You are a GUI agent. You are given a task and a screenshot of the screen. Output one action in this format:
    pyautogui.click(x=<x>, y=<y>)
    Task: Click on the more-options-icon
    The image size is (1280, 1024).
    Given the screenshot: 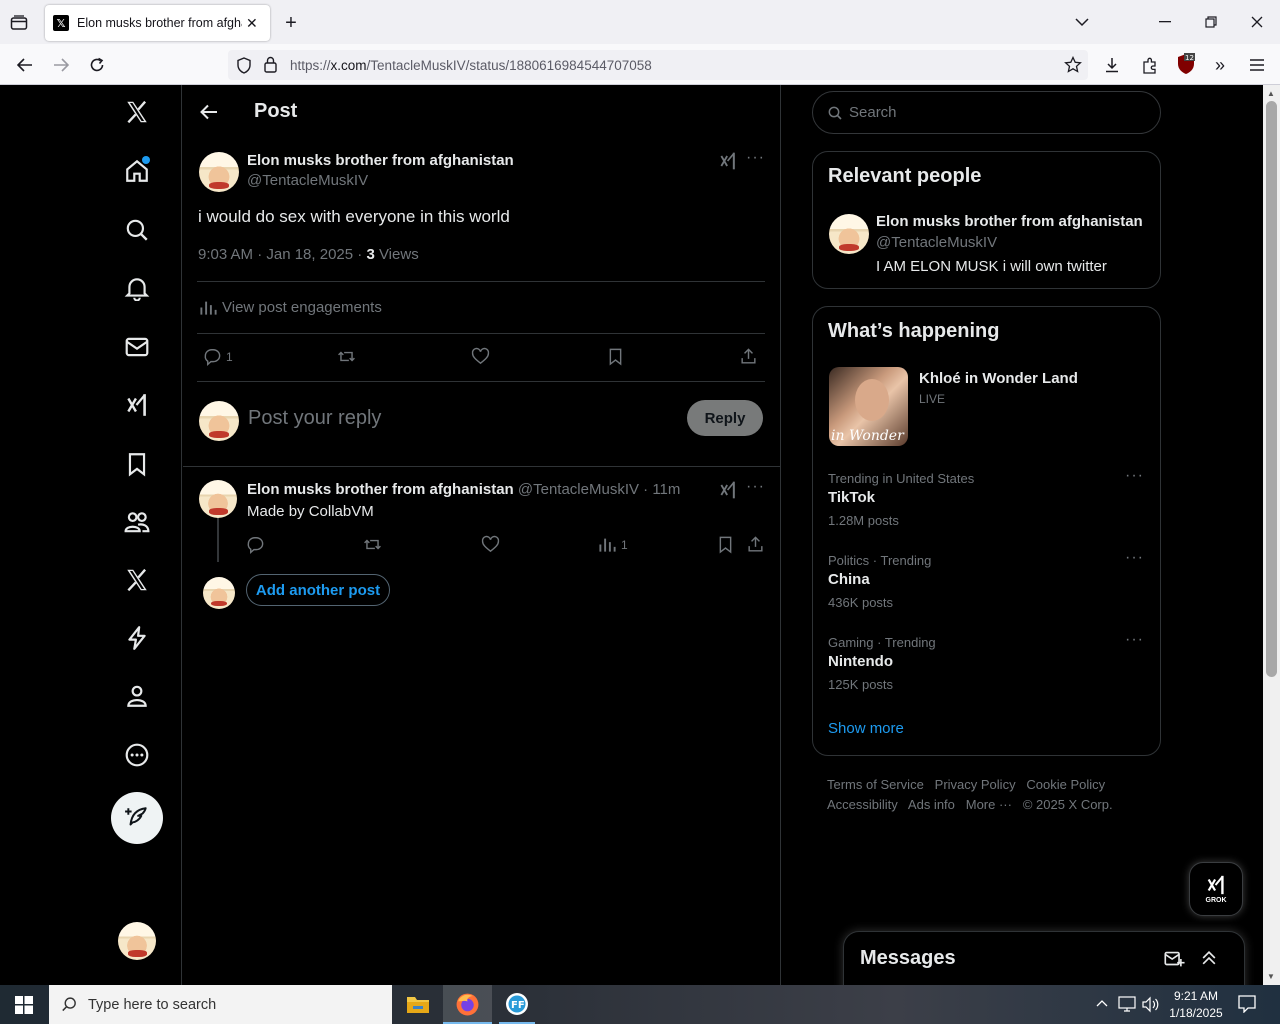 What is the action you would take?
    pyautogui.click(x=137, y=755)
    